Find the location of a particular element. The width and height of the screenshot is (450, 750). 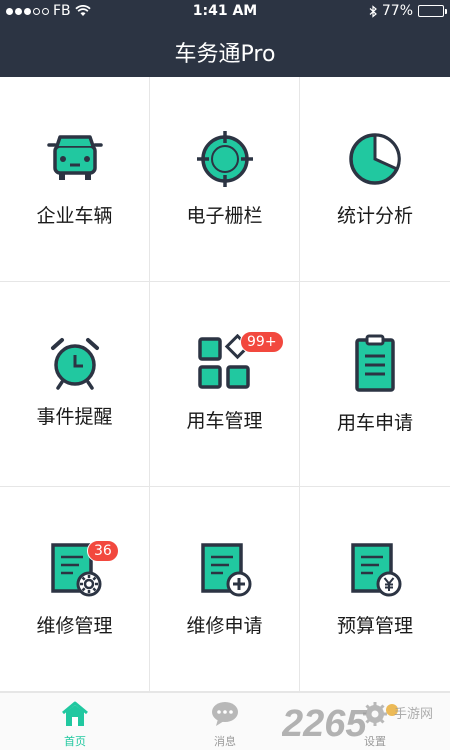

tab-settings: 设置 is located at coordinates (375, 721).